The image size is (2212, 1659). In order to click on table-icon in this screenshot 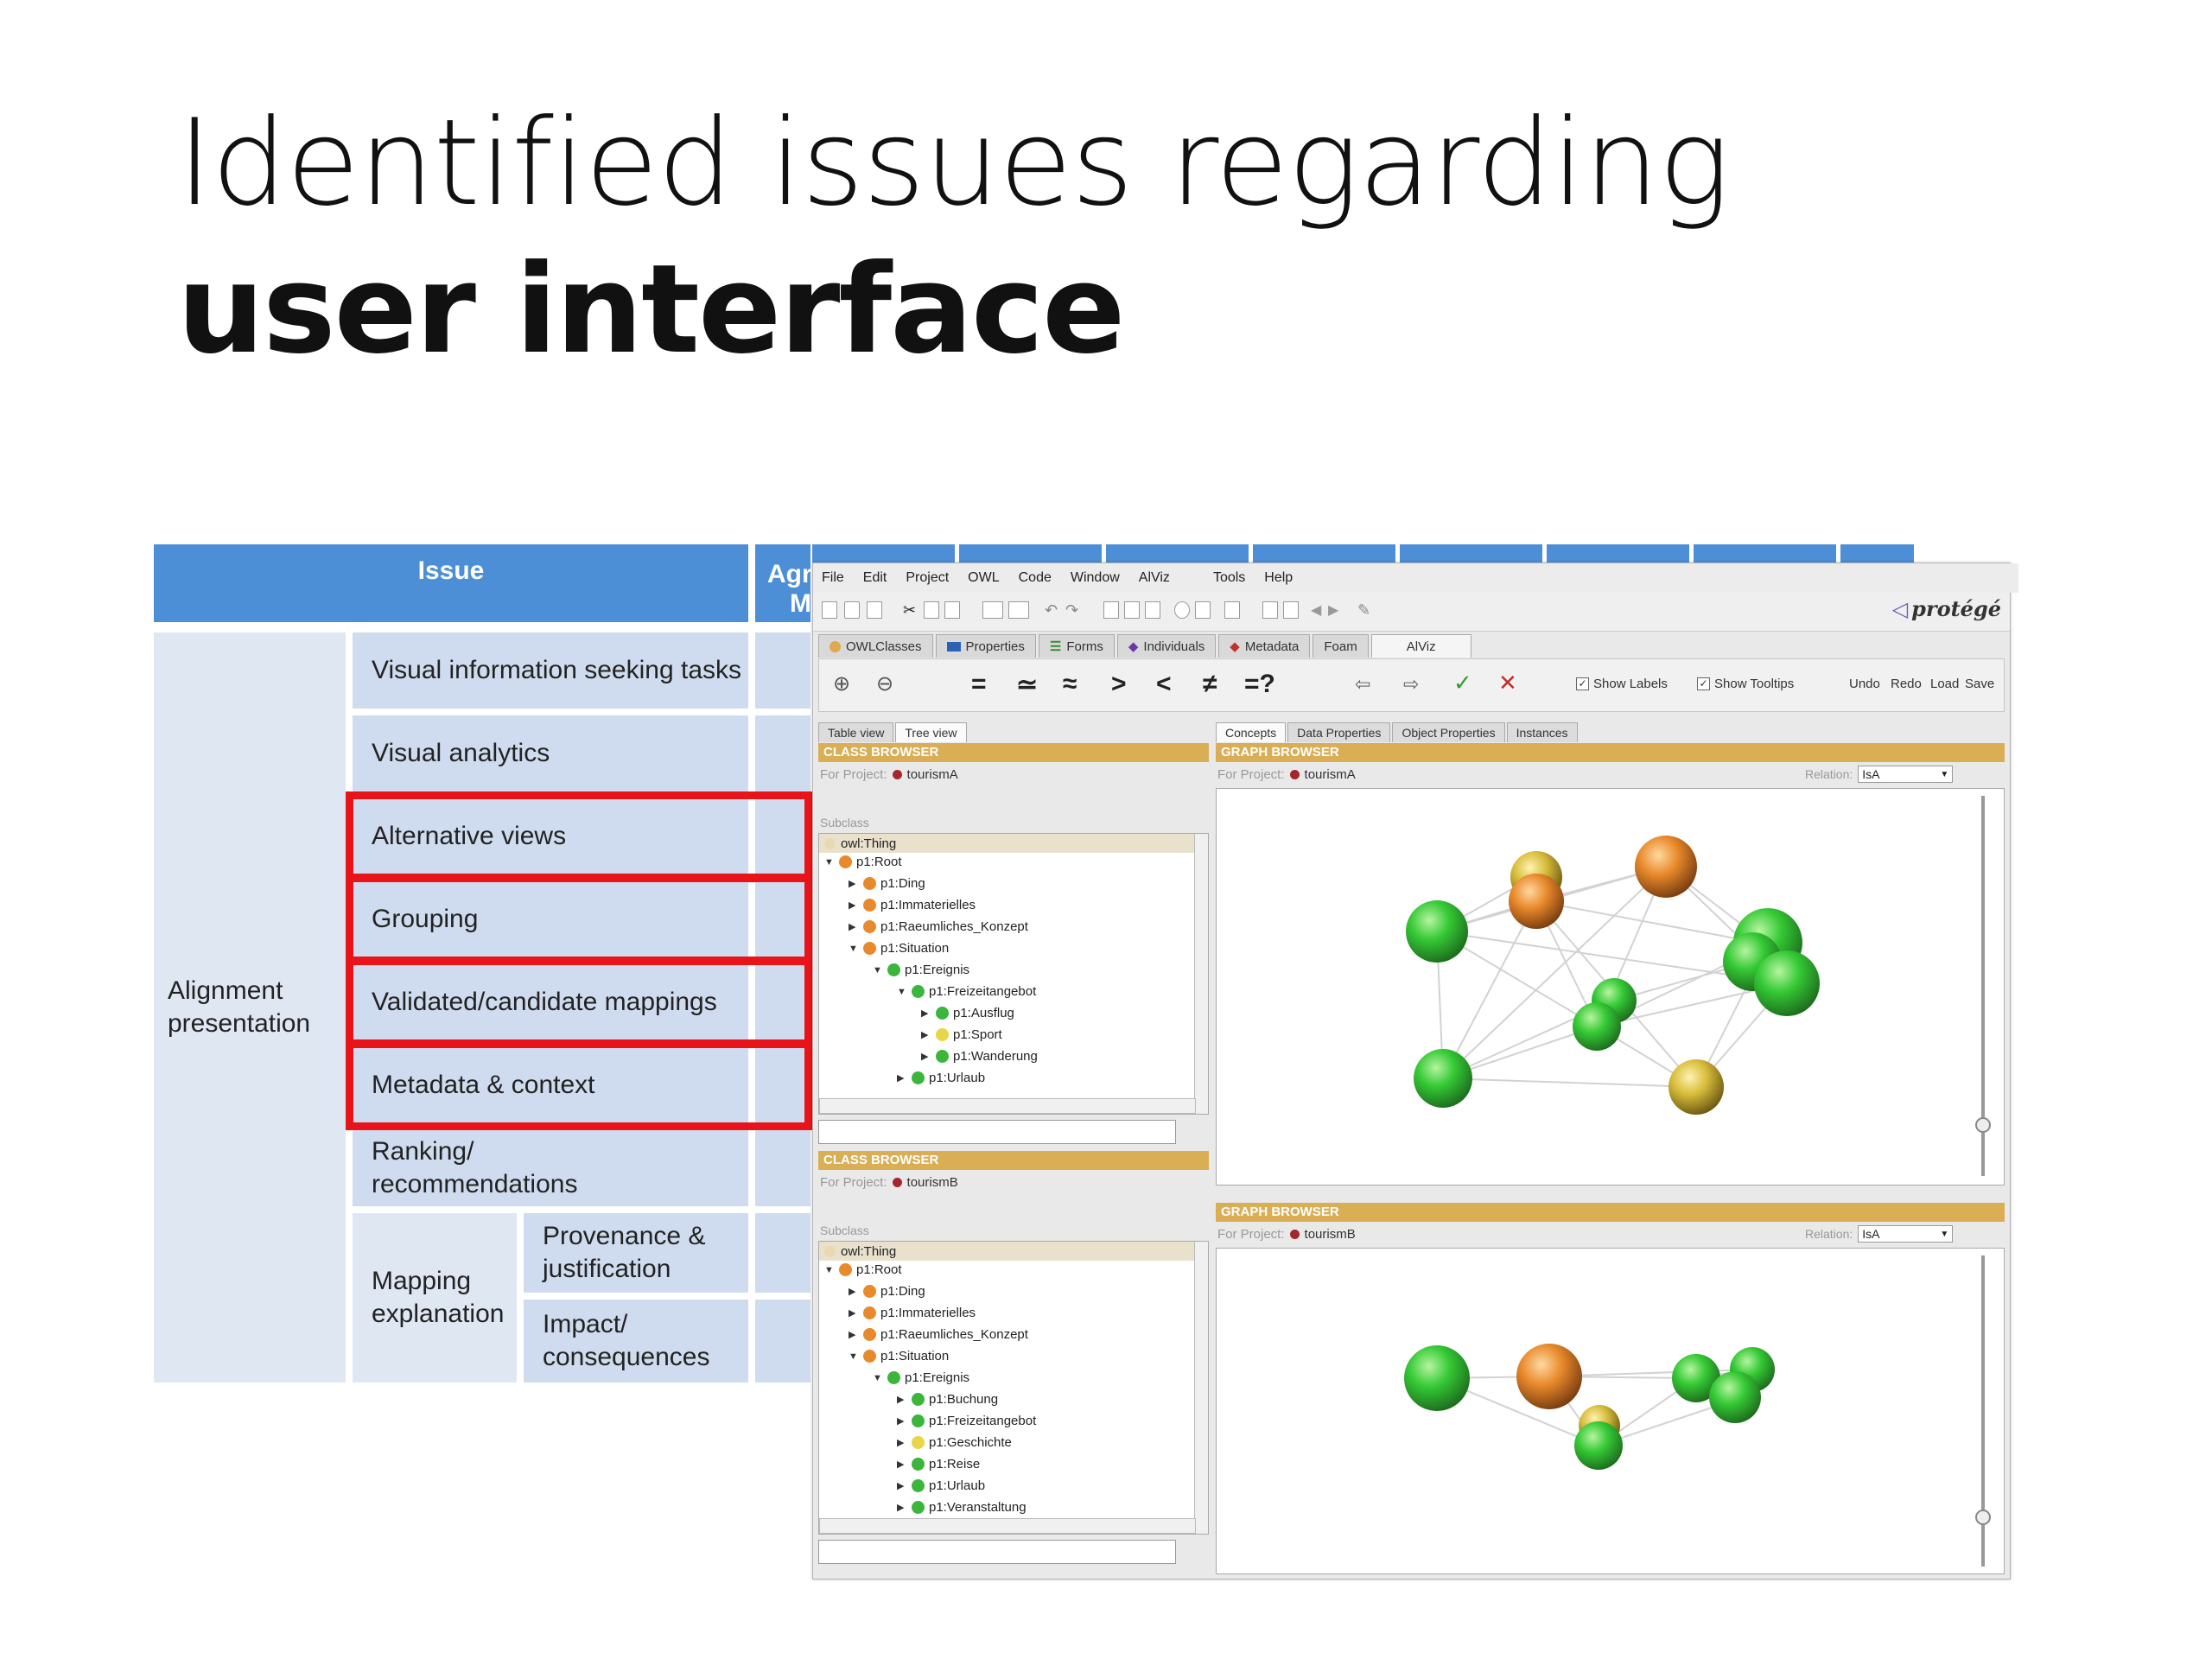, I will do `click(1291, 610)`.